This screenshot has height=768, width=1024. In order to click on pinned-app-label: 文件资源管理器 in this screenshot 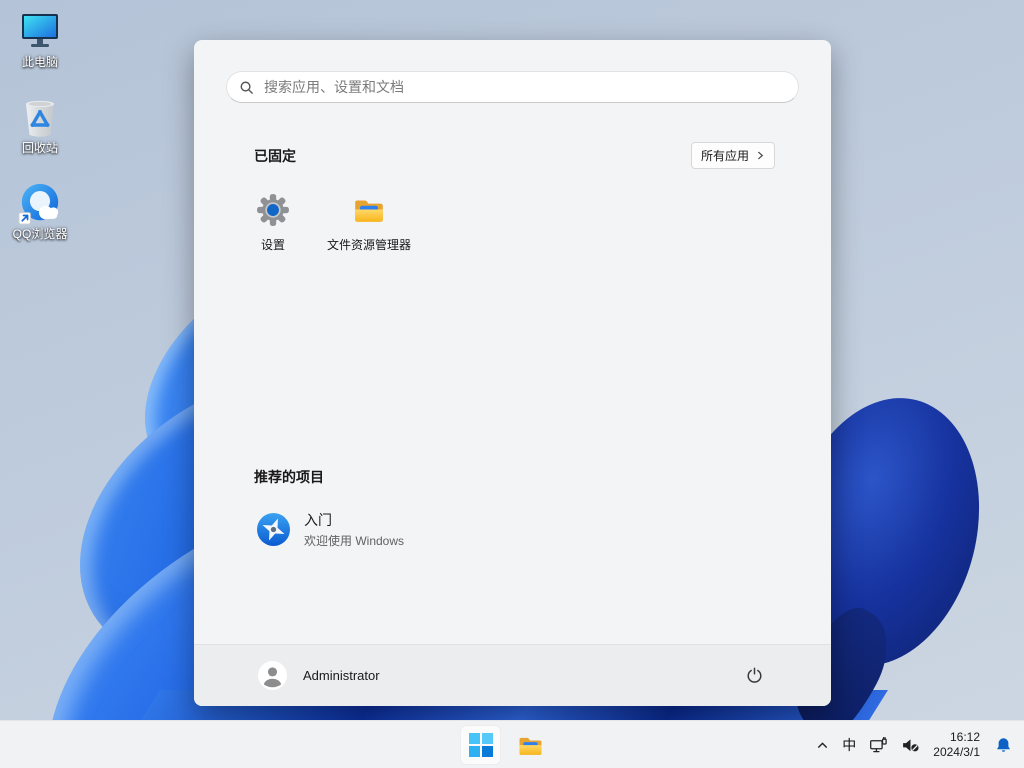, I will do `click(368, 245)`.